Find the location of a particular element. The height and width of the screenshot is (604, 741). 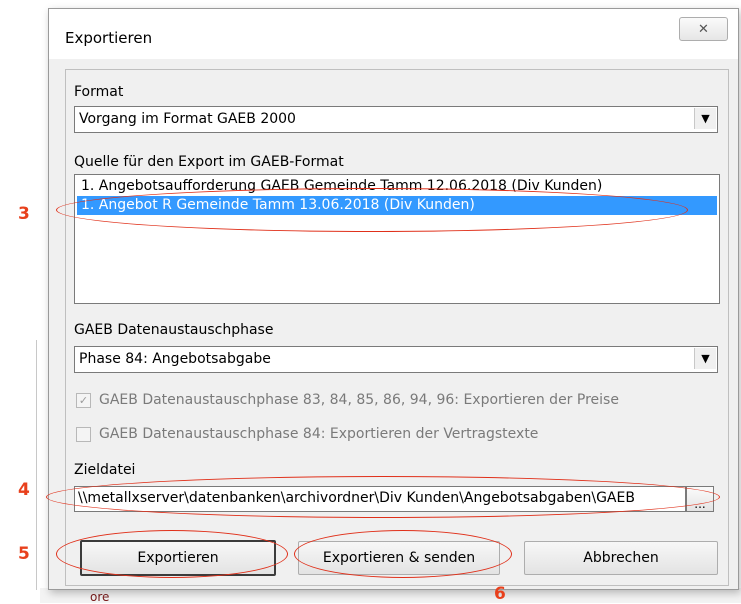

annotation-number-6: 6 is located at coordinates (500, 594).